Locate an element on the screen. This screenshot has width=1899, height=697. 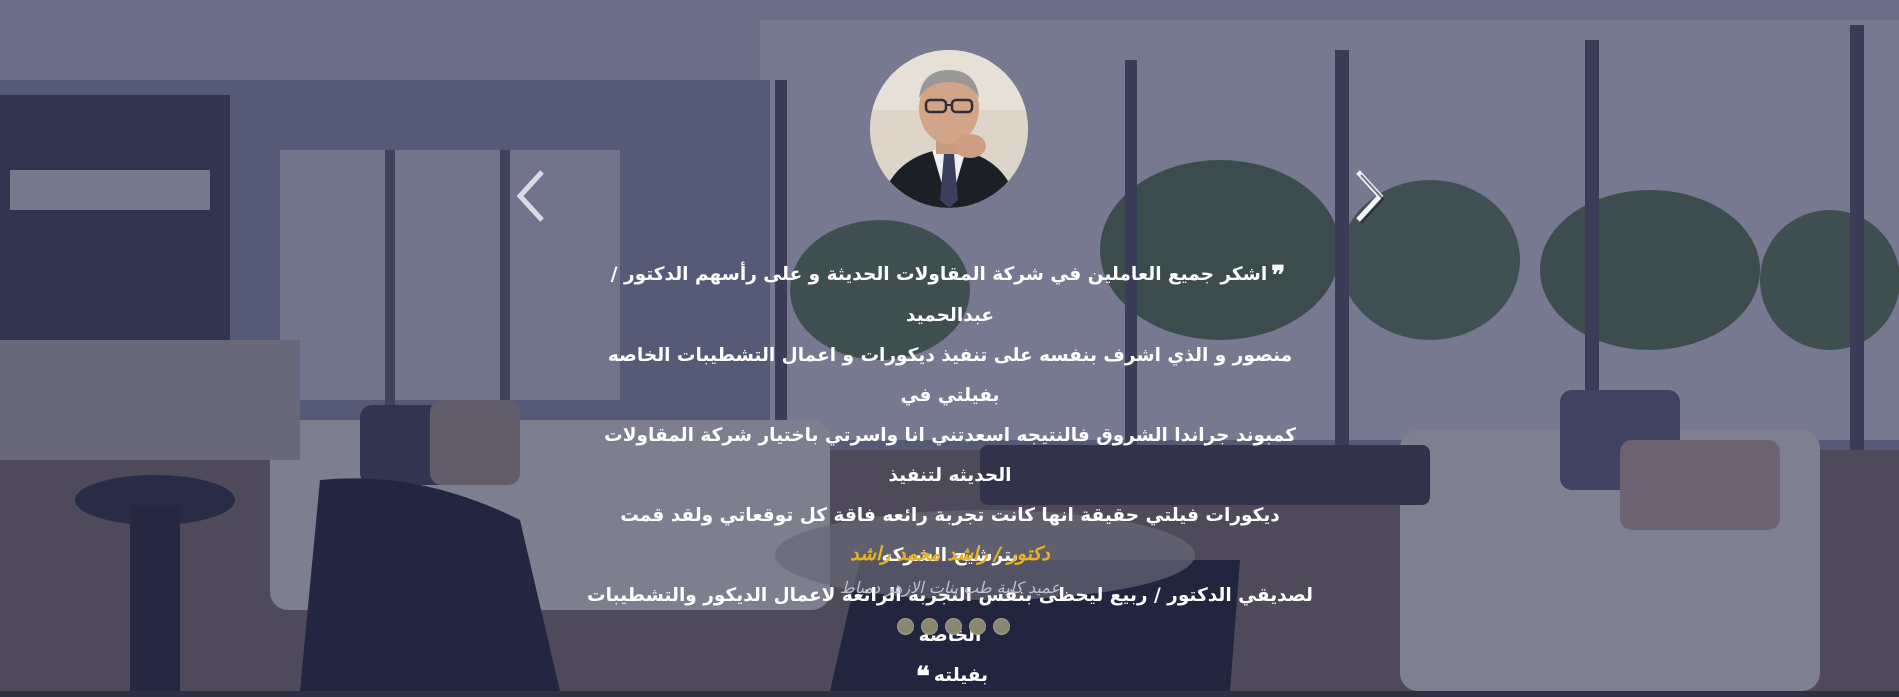
author-title: عميد كلية طب بنات الازهر دمياط is located at coordinates (950, 587).